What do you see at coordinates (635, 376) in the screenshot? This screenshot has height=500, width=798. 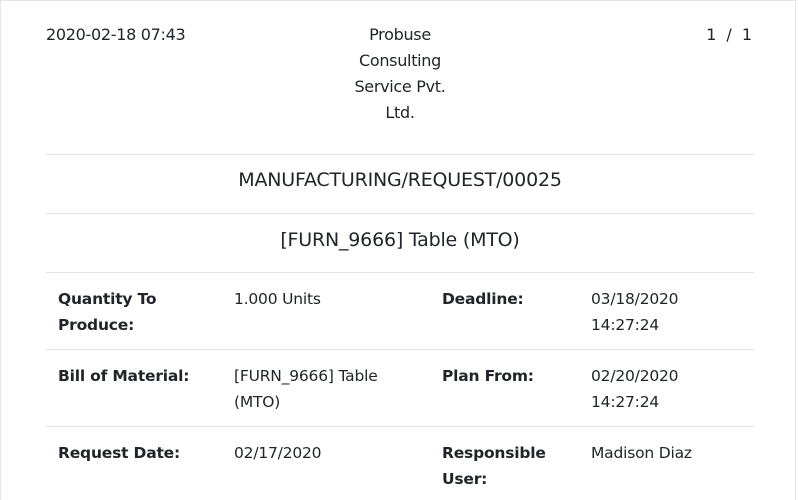 I see `value-line: 02/20/2020` at bounding box center [635, 376].